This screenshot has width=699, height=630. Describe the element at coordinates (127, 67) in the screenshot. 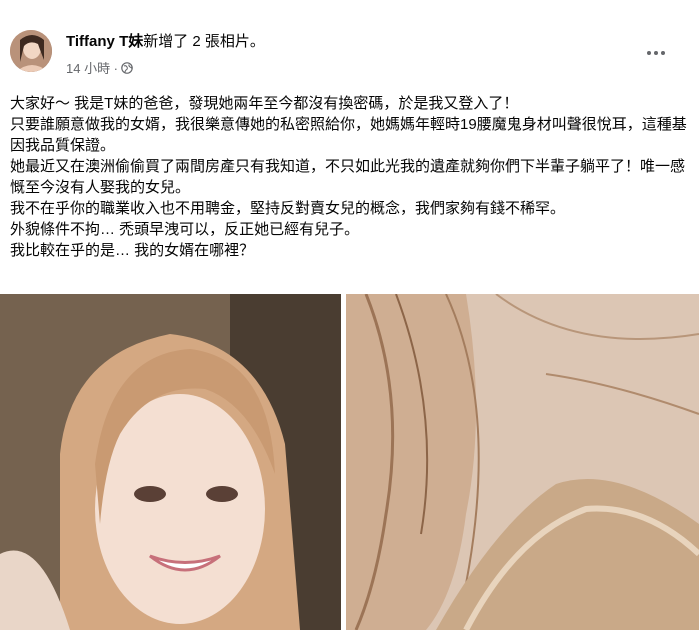

I see `globe-icon` at that location.